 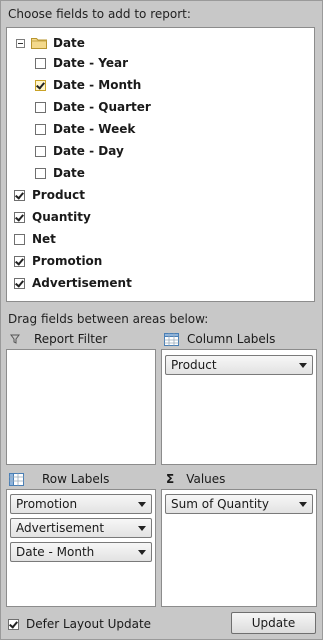 I want to click on field-label: Promotion, so click(x=67, y=261).